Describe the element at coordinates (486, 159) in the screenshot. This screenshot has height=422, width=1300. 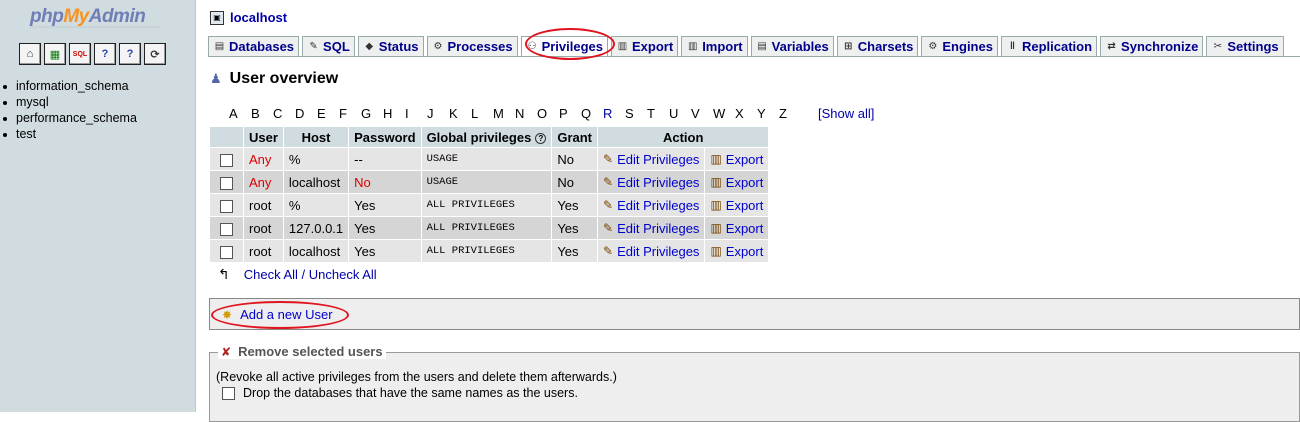
I see `cell-global-privileges: USAGE` at that location.